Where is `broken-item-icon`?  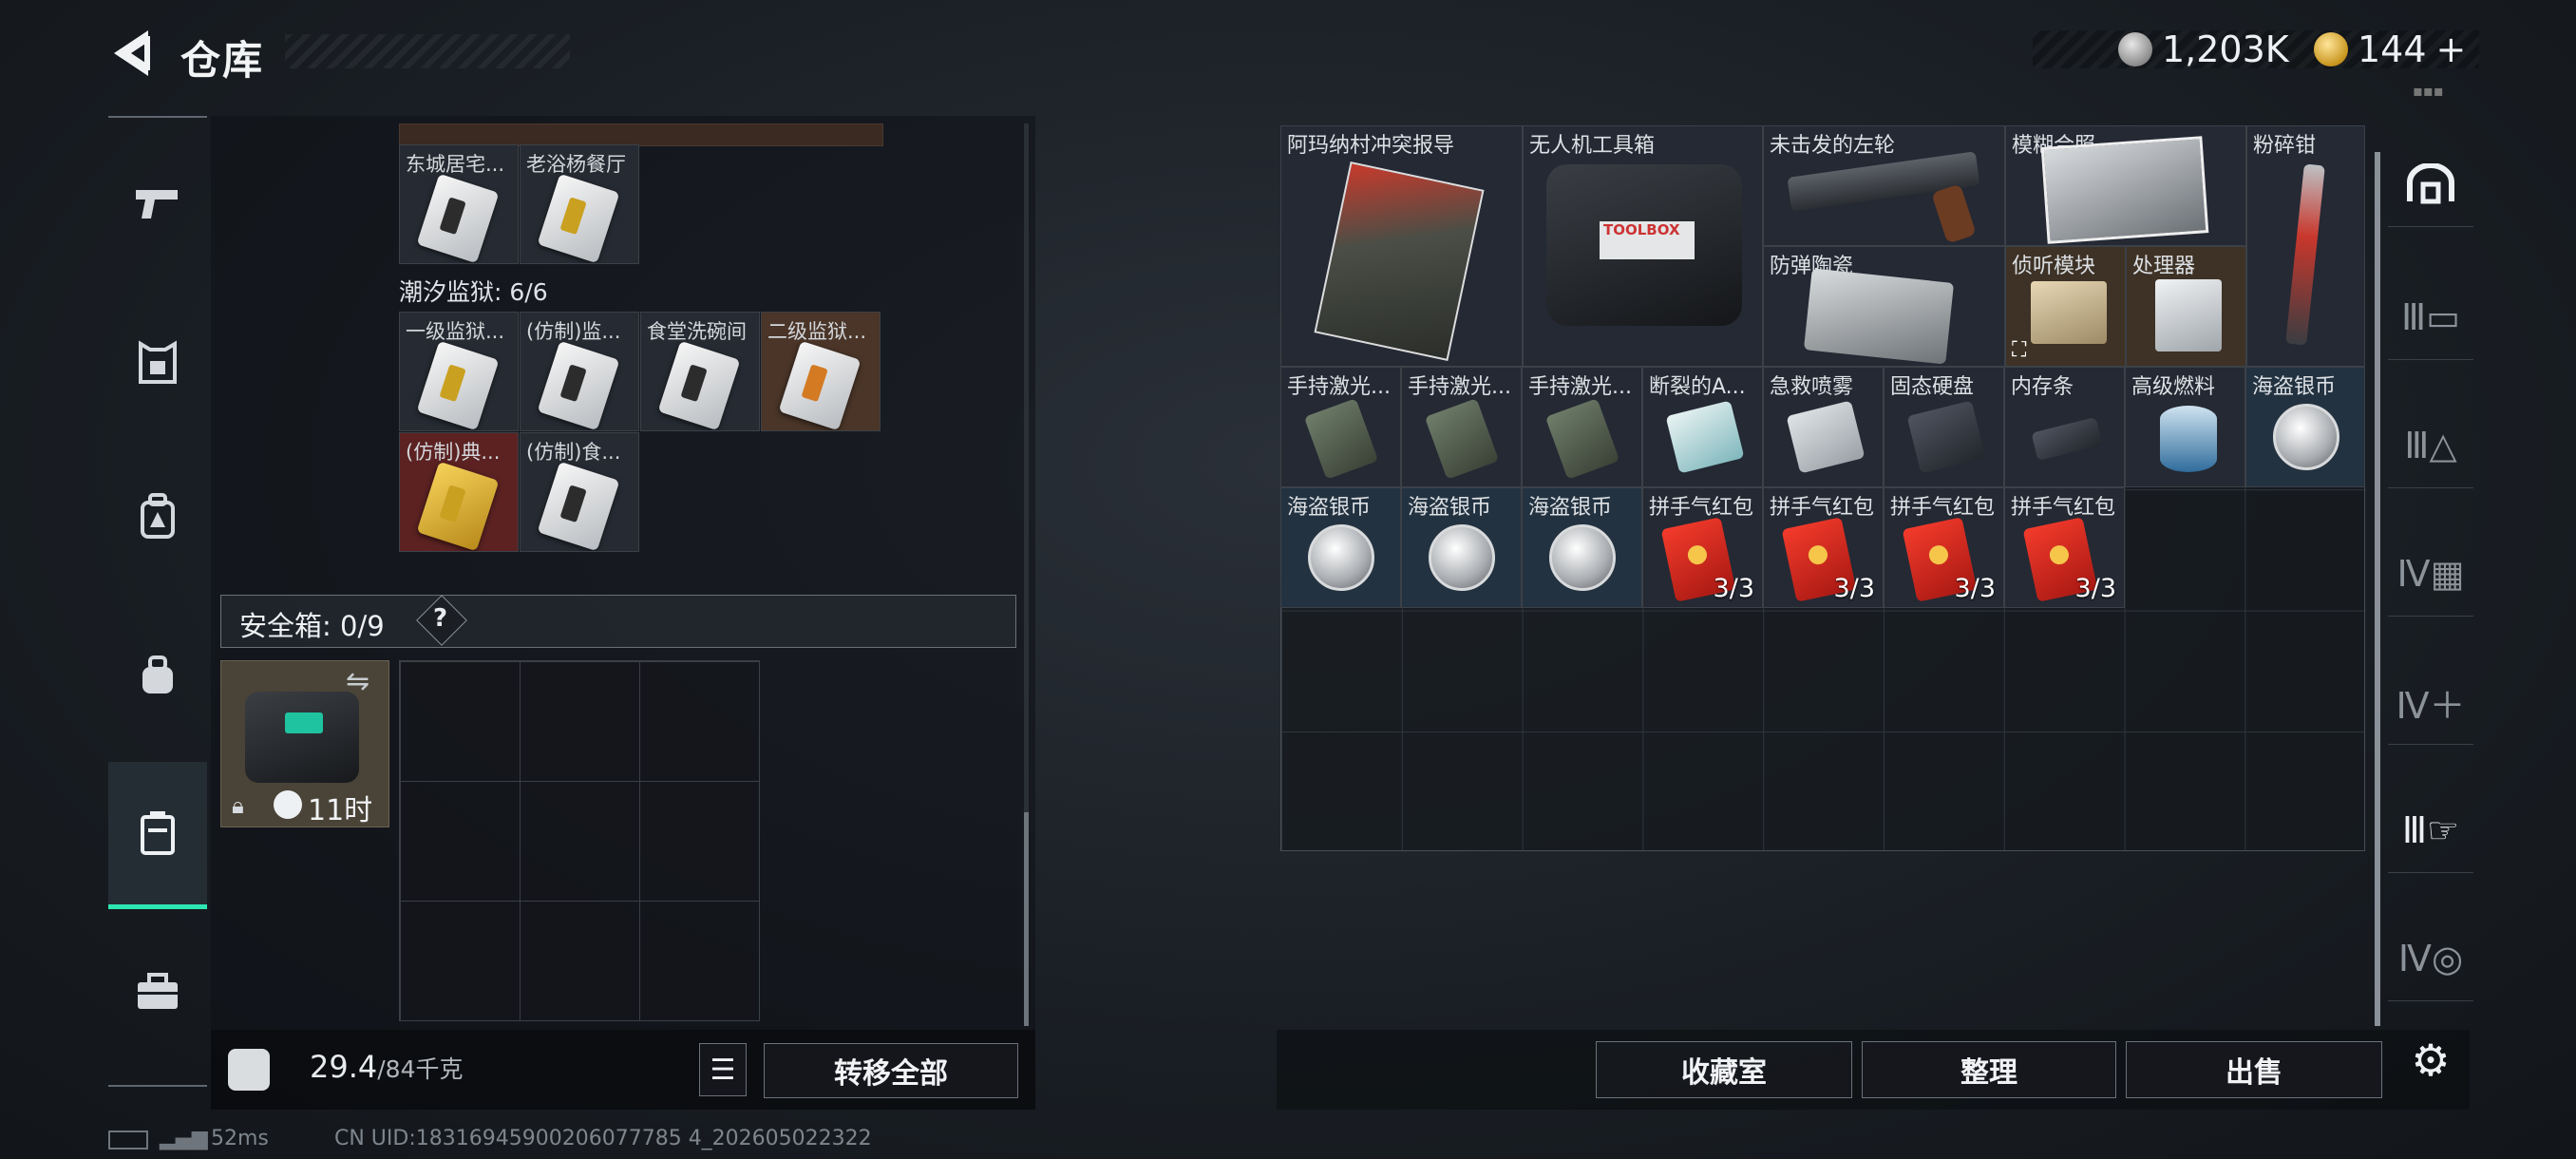
broken-item-icon is located at coordinates (1705, 437).